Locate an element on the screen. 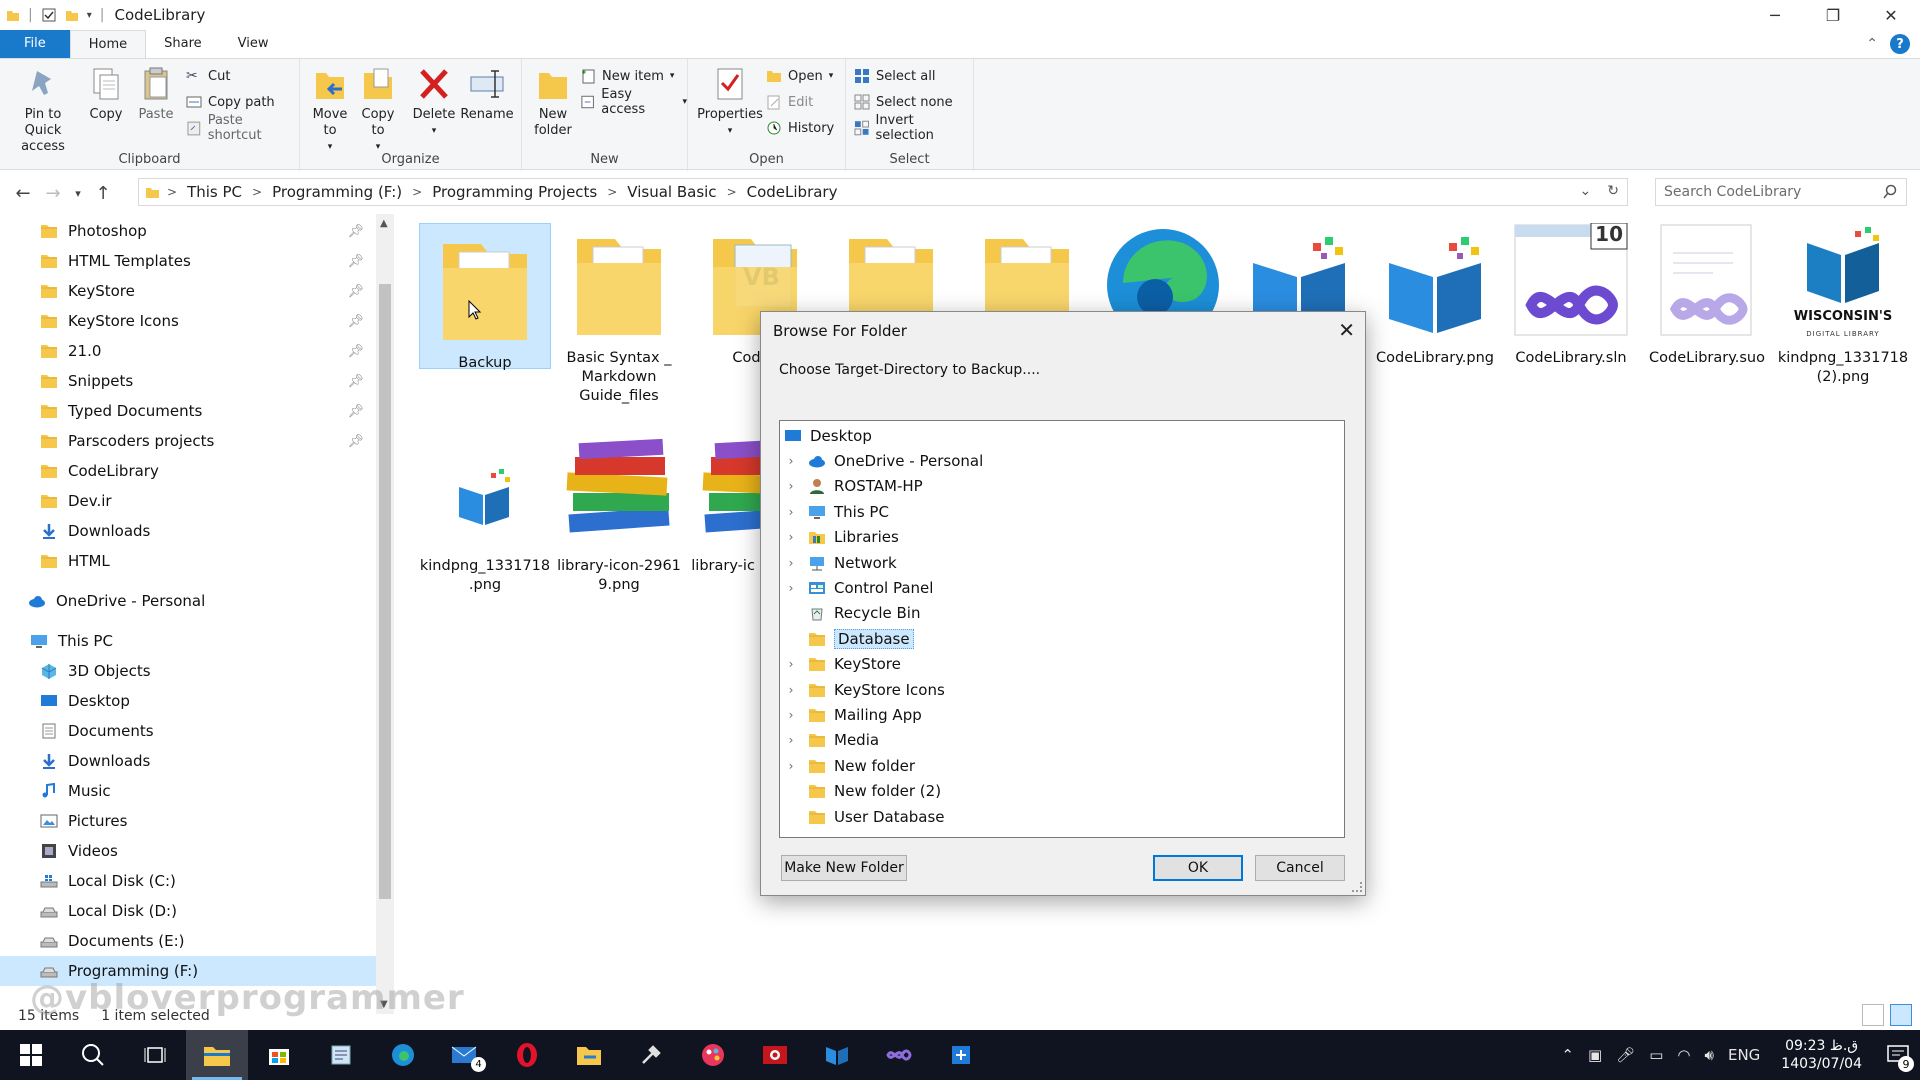 The height and width of the screenshot is (1080, 1920). large-icons-view-icon is located at coordinates (1901, 1015).